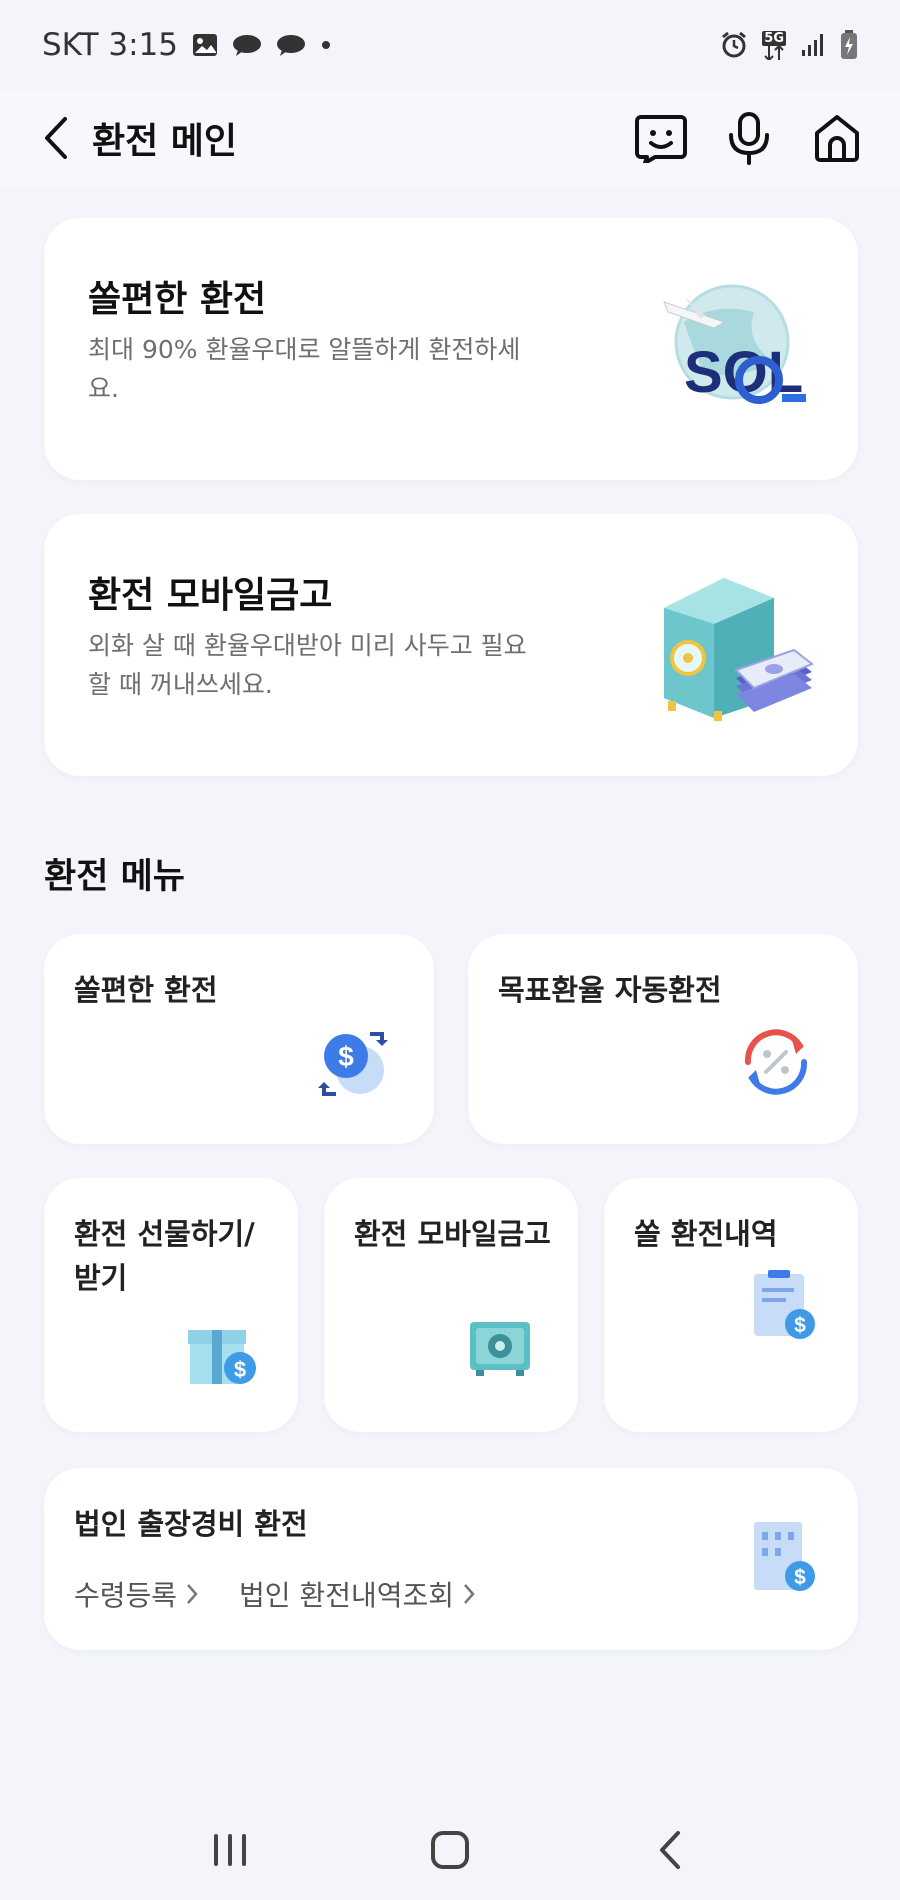 The width and height of the screenshot is (900, 1900). I want to click on dollar-exchange-icon: $, so click(354, 1066).